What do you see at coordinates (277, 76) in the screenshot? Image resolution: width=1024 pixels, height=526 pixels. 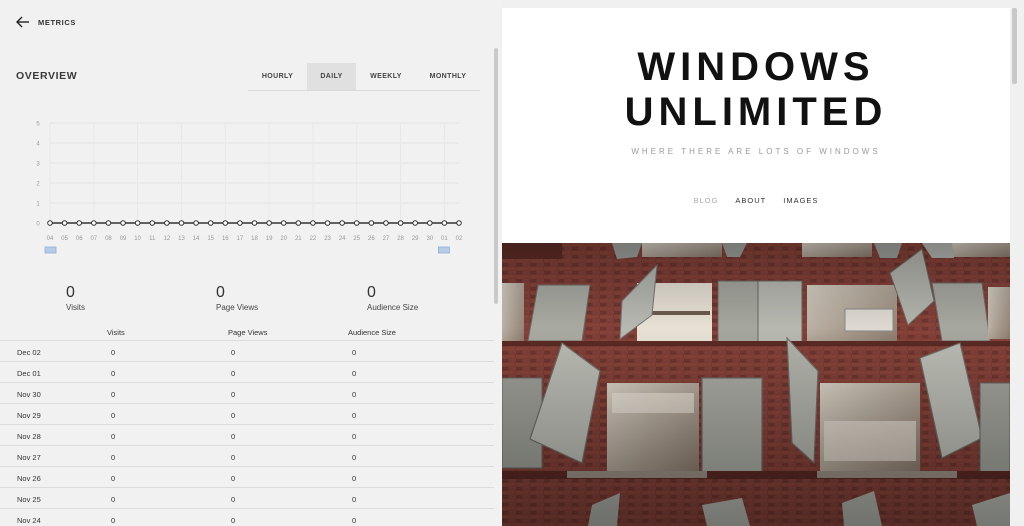 I see `tab-hourly: HOURLY` at bounding box center [277, 76].